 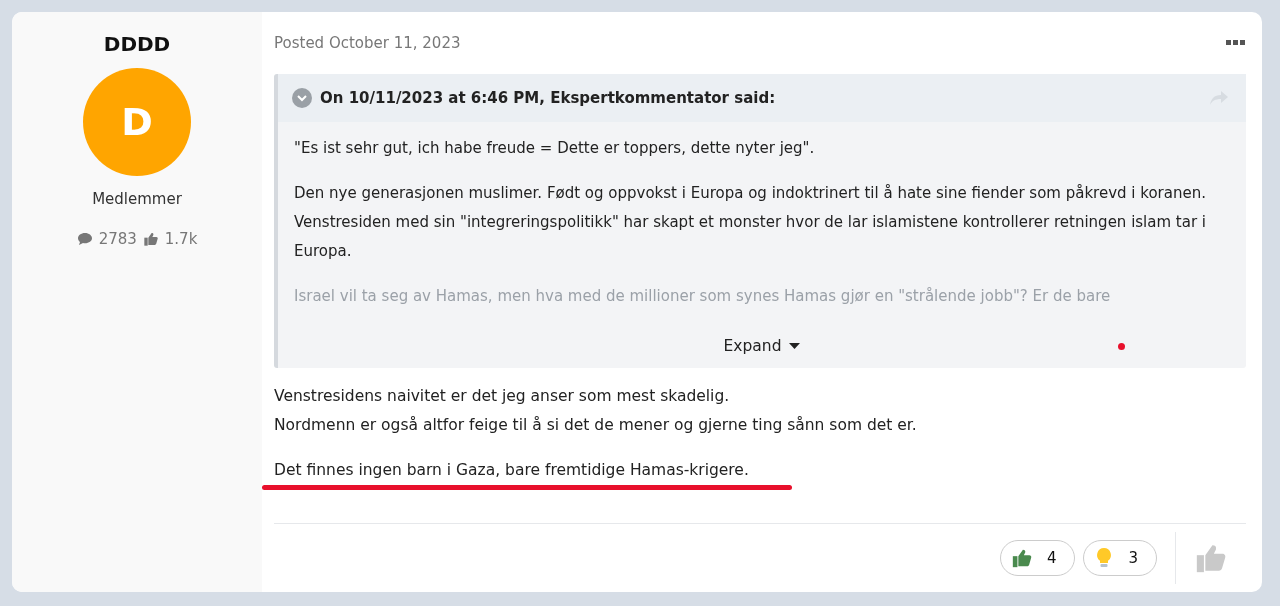 I want to click on quote-paragraph: "Es ist sehr gut, ich habe freude = Dette er toppers, dette nyter jeg"., so click(x=555, y=148).